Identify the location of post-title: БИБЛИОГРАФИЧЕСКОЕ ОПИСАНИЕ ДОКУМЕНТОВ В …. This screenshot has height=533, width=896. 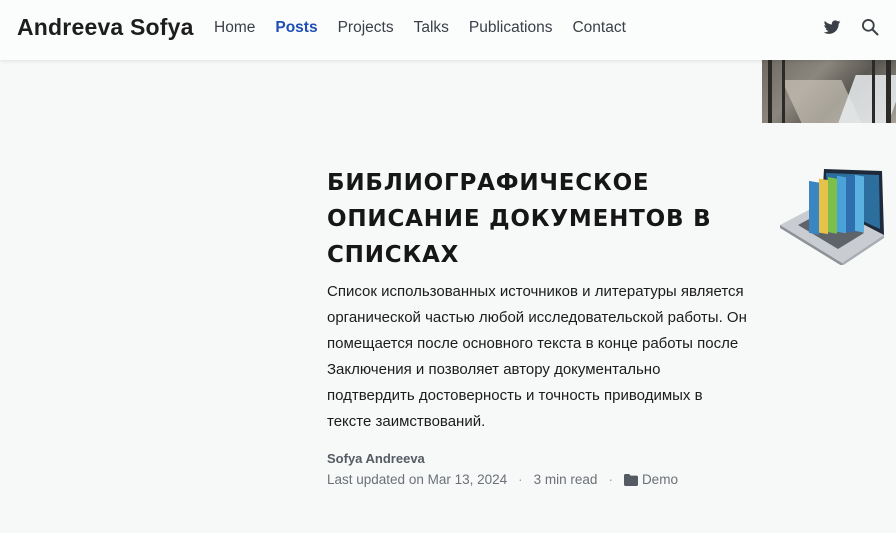
(537, 219).